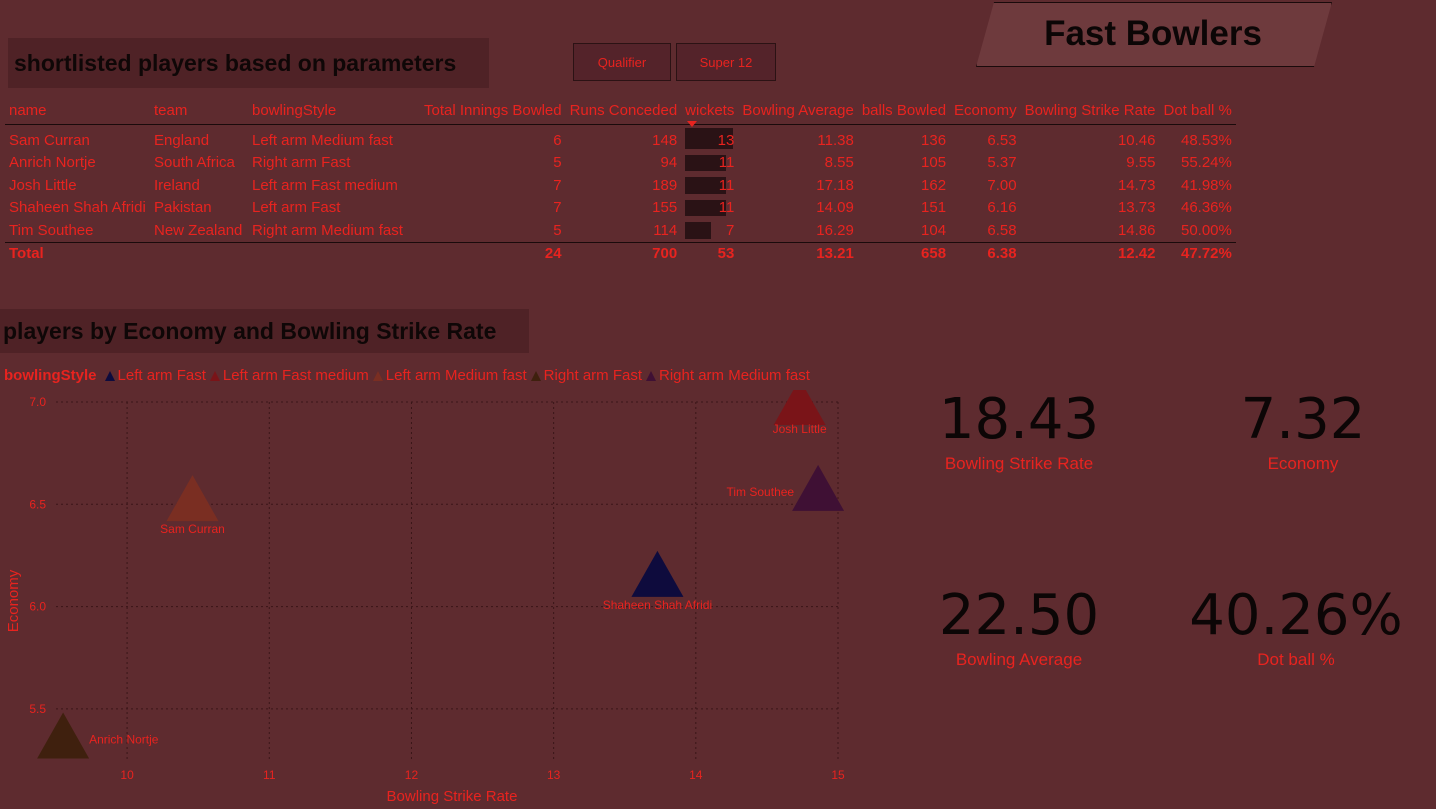 The image size is (1436, 809). I want to click on col-header-runs: Runs Conceded, so click(623, 110).